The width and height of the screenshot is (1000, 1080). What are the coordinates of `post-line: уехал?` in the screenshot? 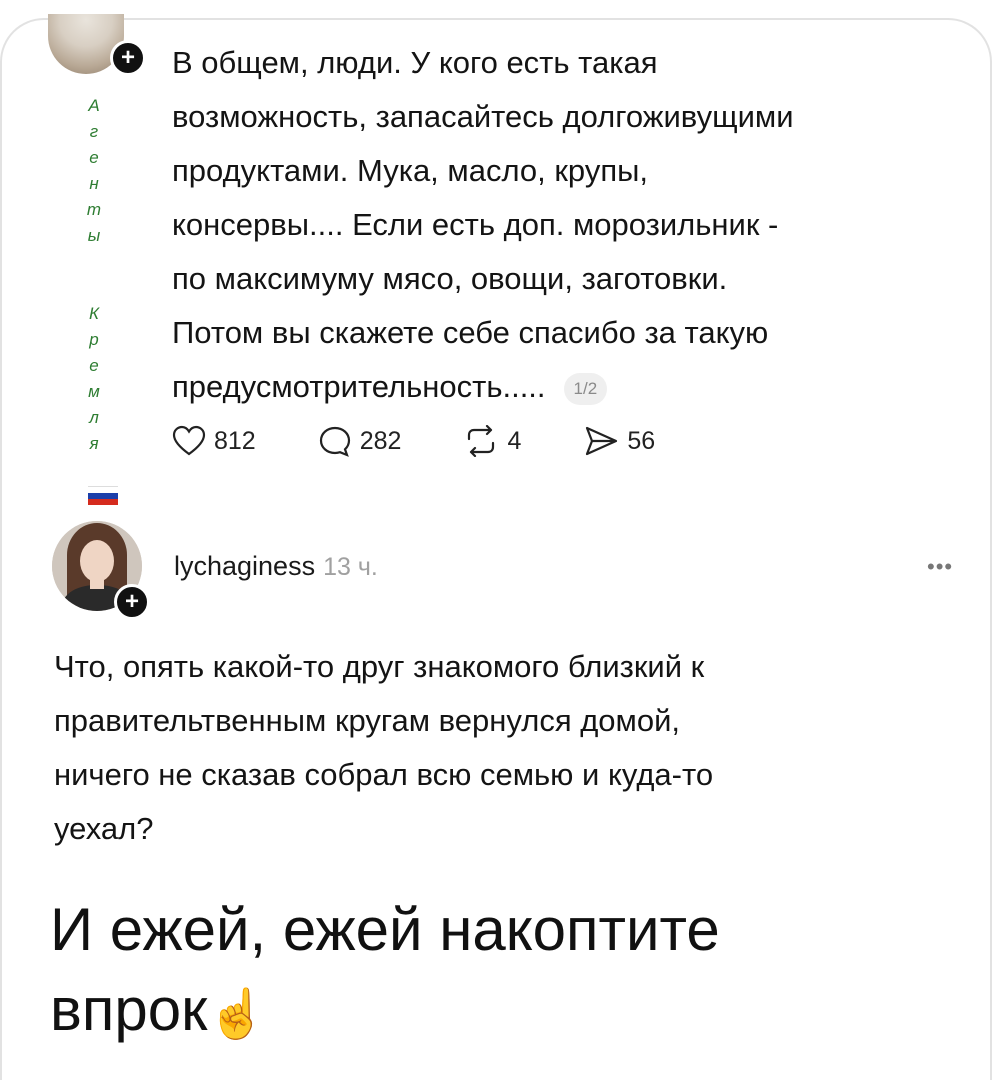 It's located at (104, 828).